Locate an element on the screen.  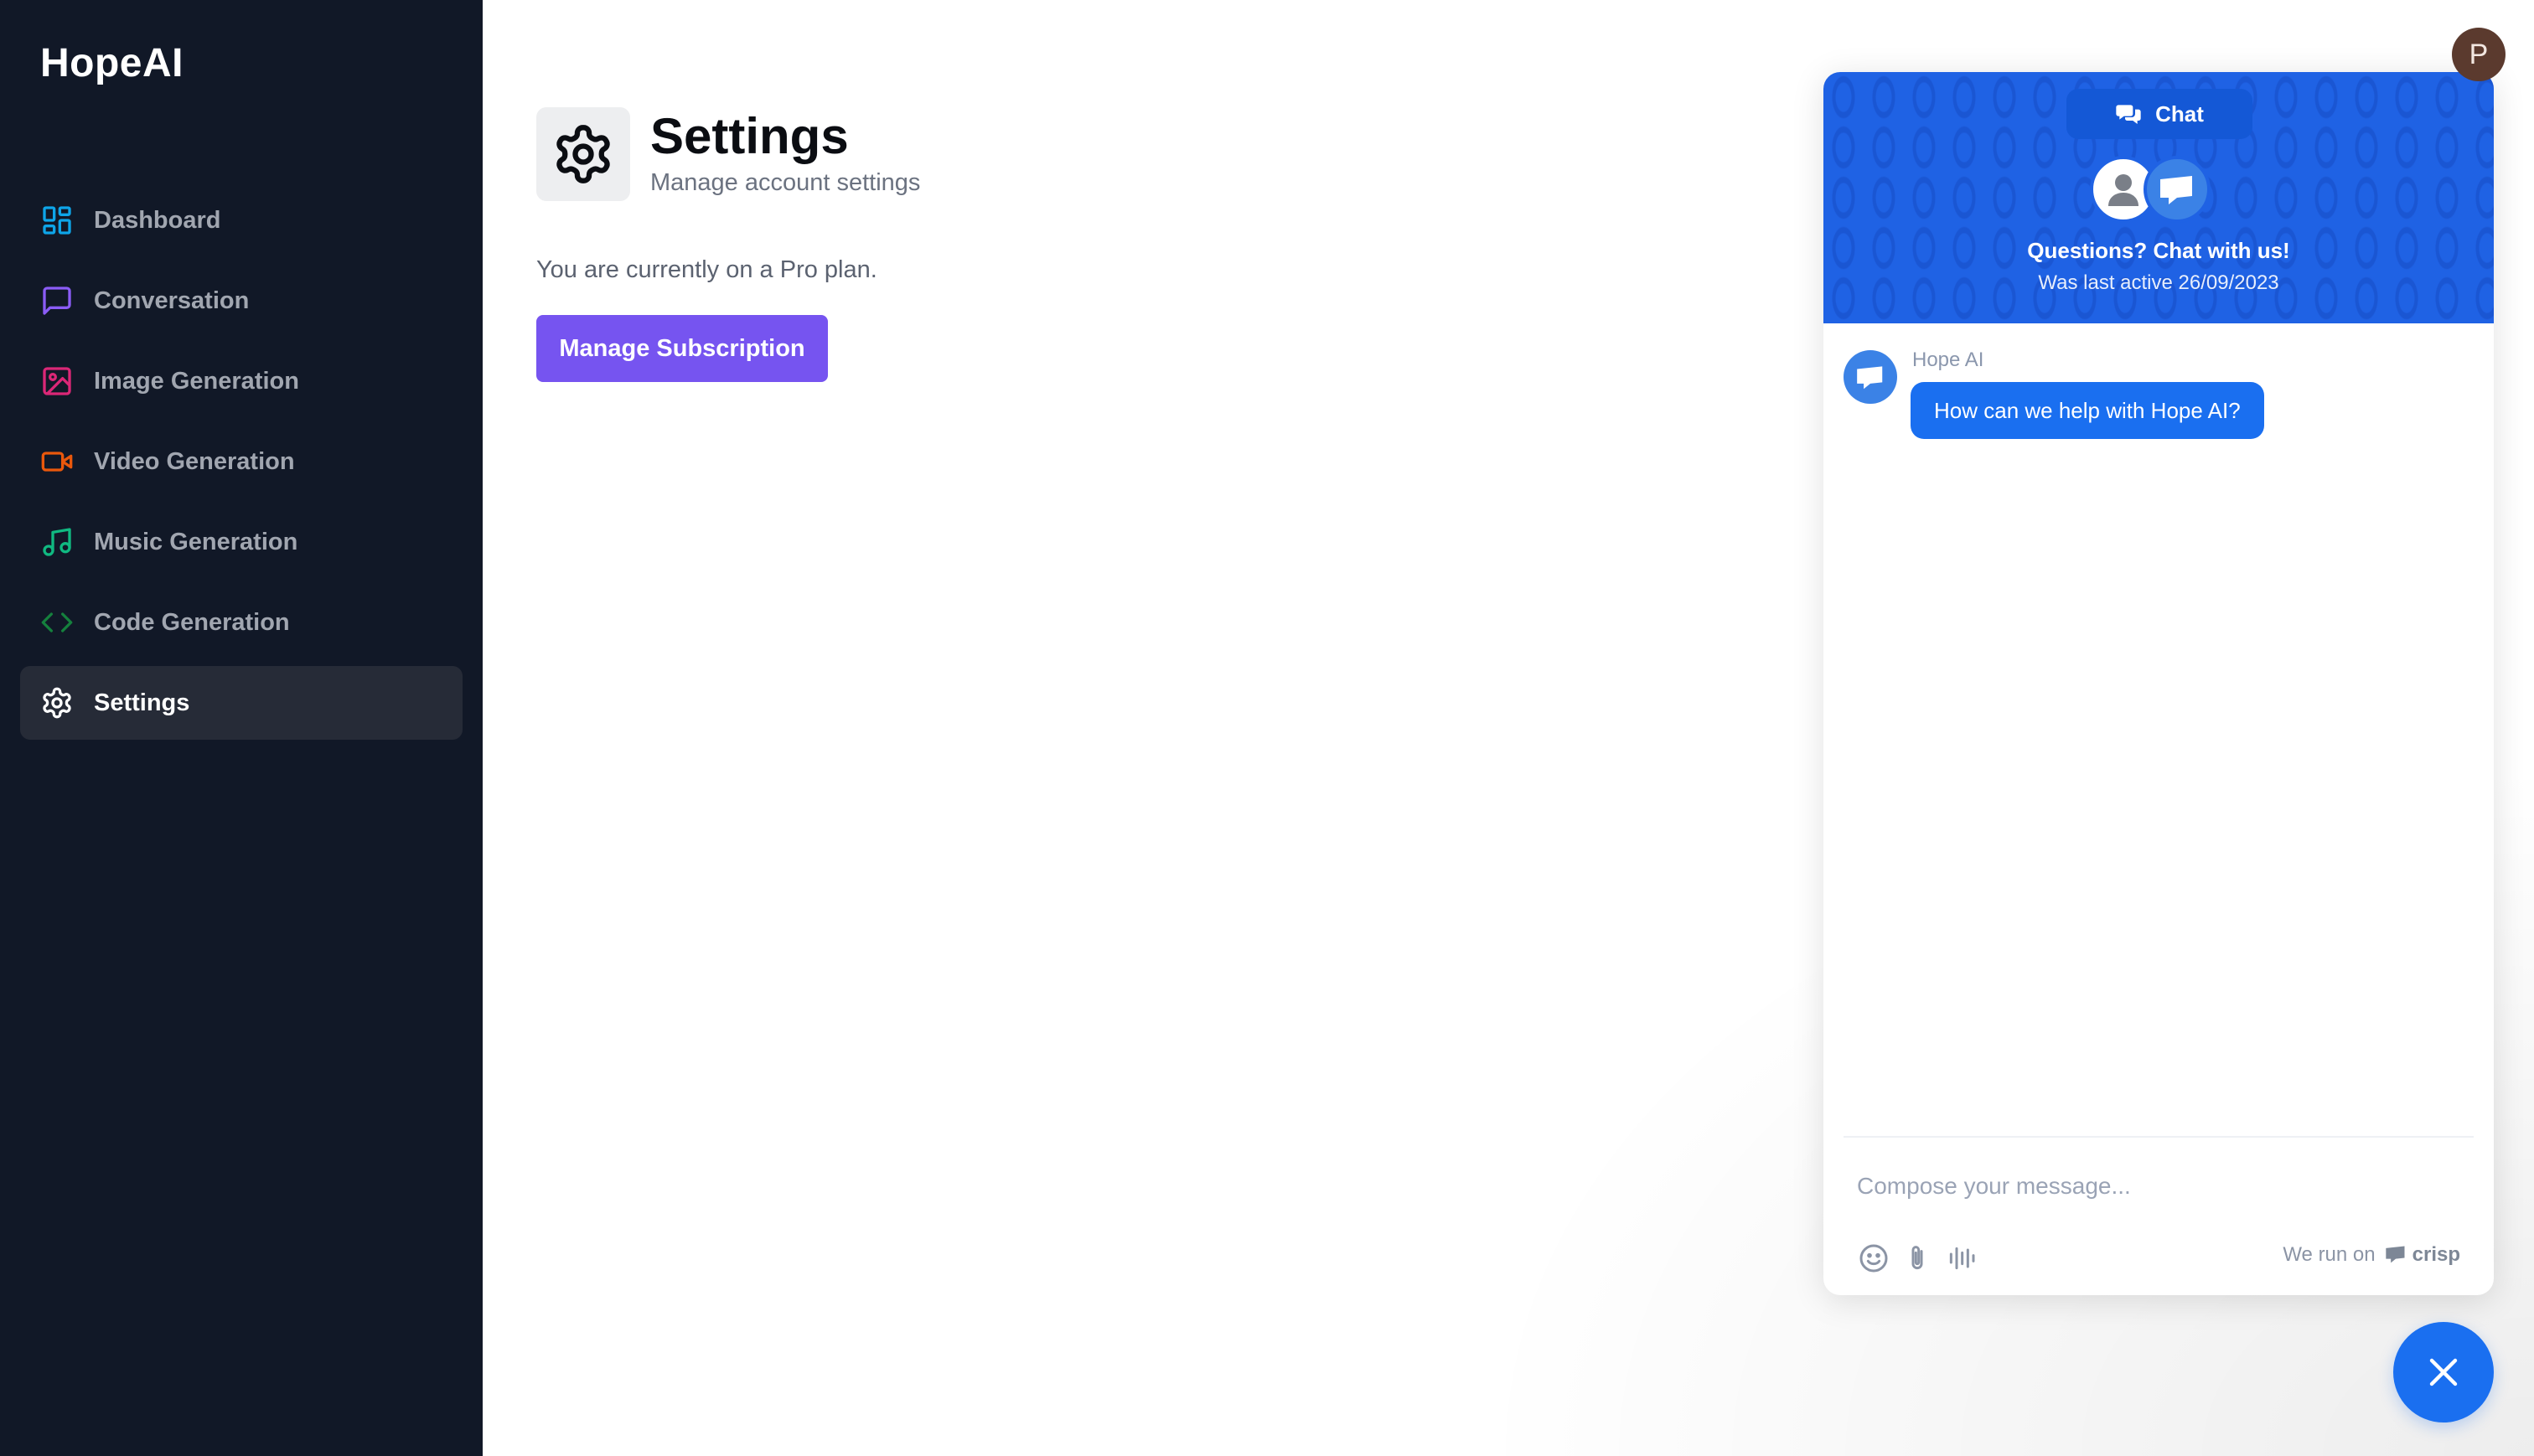
page-title: Settings is located at coordinates (749, 136).